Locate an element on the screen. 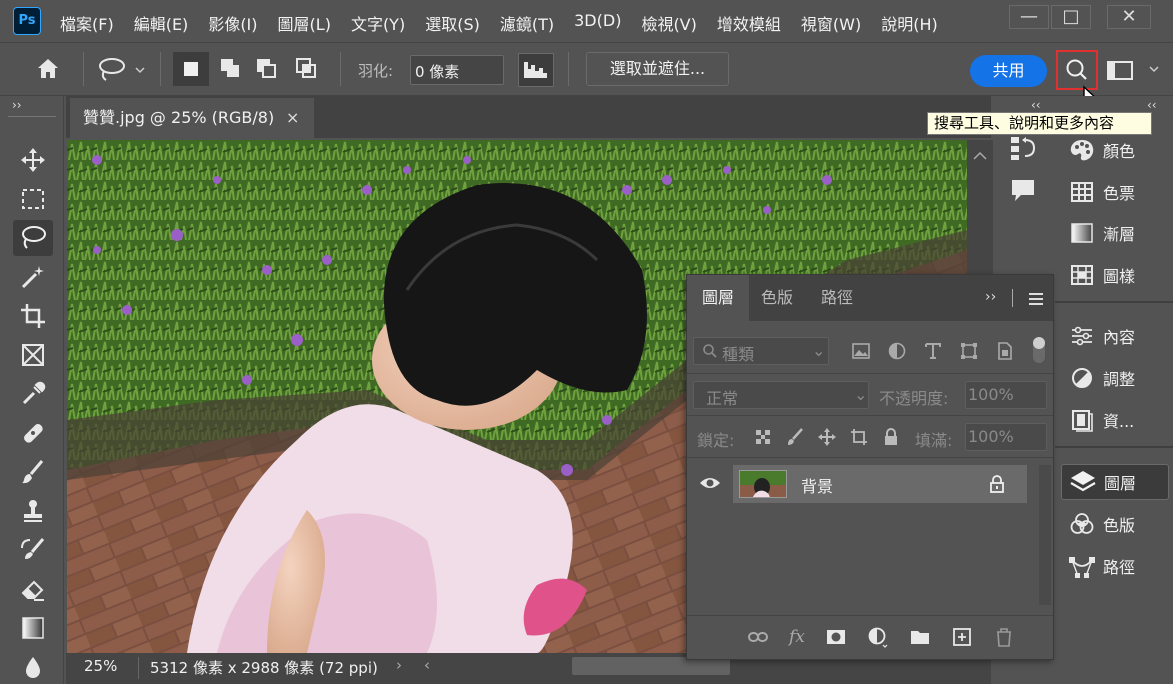  document-tab: 贊贊.jpg @ 25% (RGB/8) × is located at coordinates (192, 118).